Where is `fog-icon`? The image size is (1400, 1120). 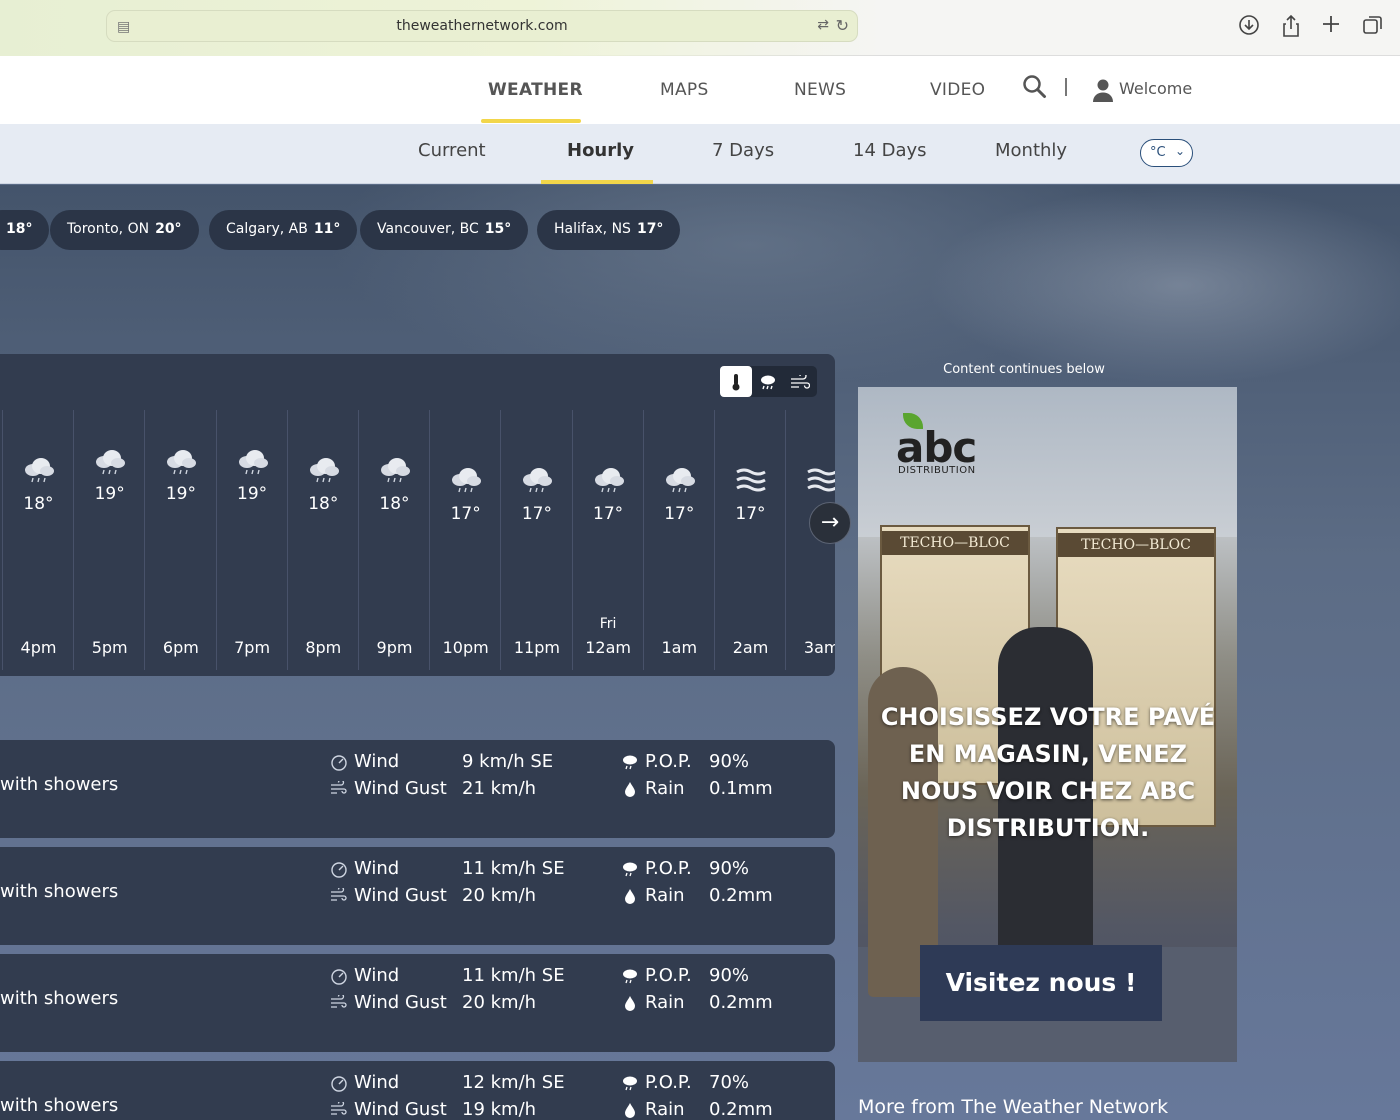 fog-icon is located at coordinates (751, 481).